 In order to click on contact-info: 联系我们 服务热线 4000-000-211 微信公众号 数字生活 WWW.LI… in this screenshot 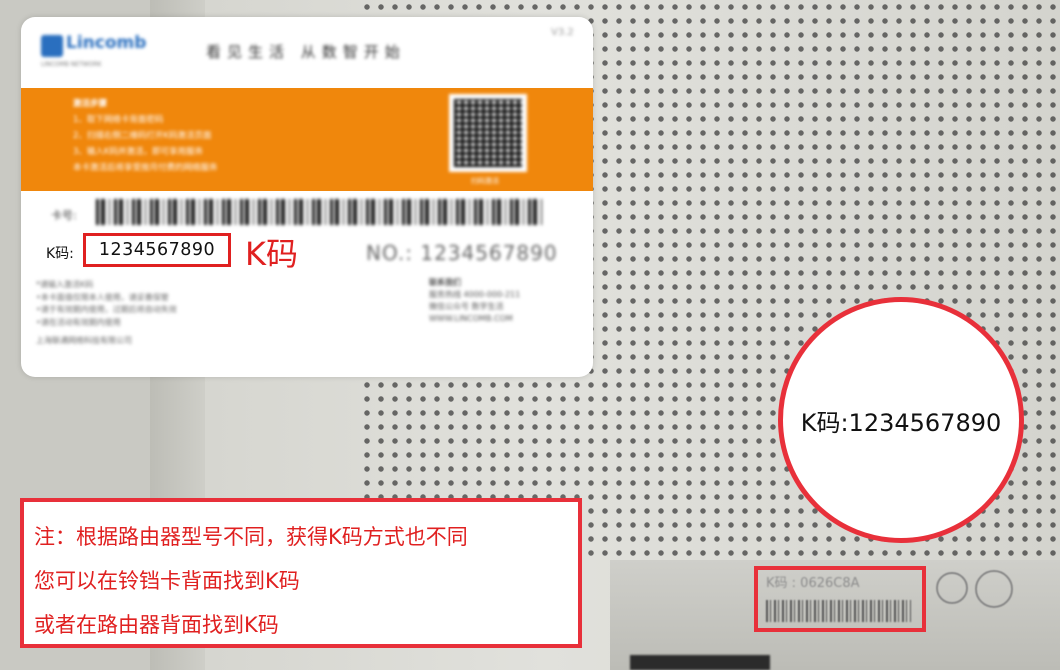, I will do `click(474, 301)`.